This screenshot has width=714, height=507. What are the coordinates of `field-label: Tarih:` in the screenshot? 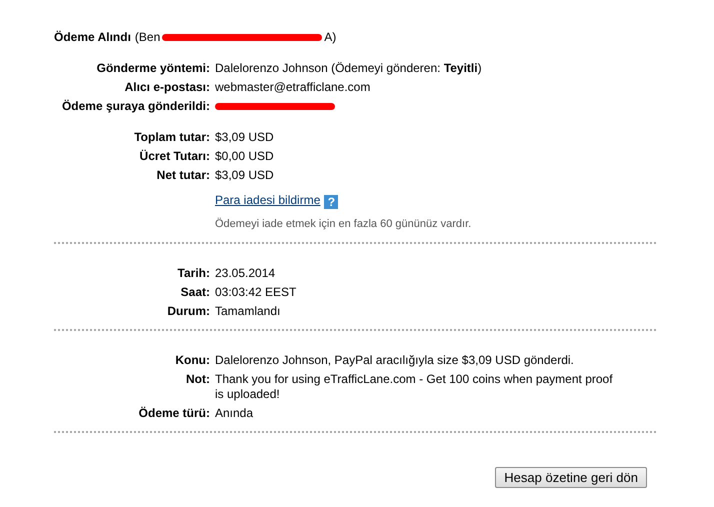 It's located at (194, 273).